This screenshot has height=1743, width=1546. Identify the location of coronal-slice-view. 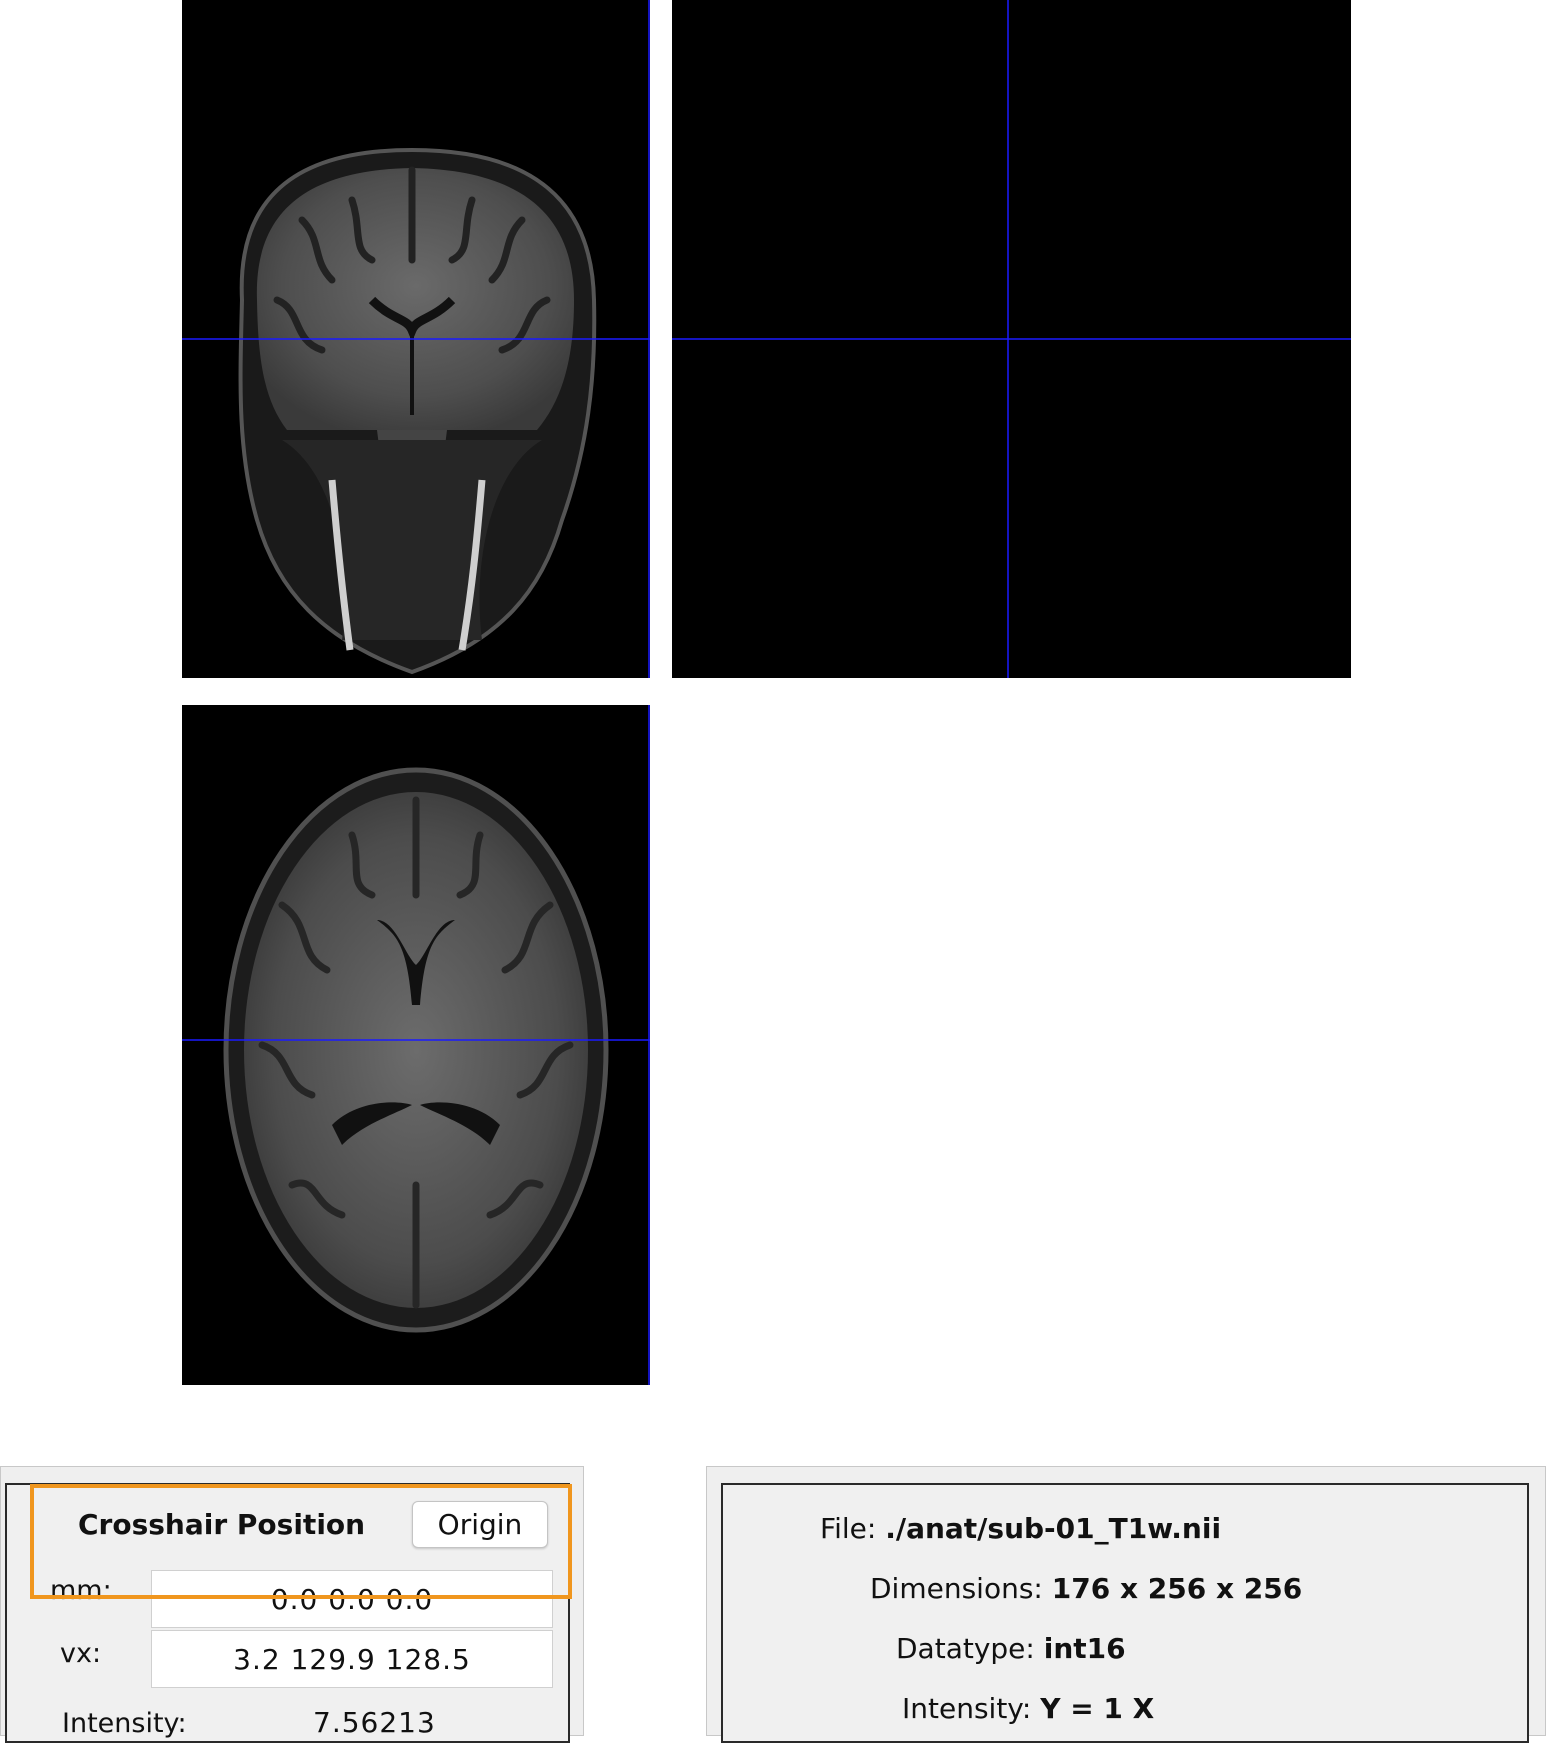
(416, 339).